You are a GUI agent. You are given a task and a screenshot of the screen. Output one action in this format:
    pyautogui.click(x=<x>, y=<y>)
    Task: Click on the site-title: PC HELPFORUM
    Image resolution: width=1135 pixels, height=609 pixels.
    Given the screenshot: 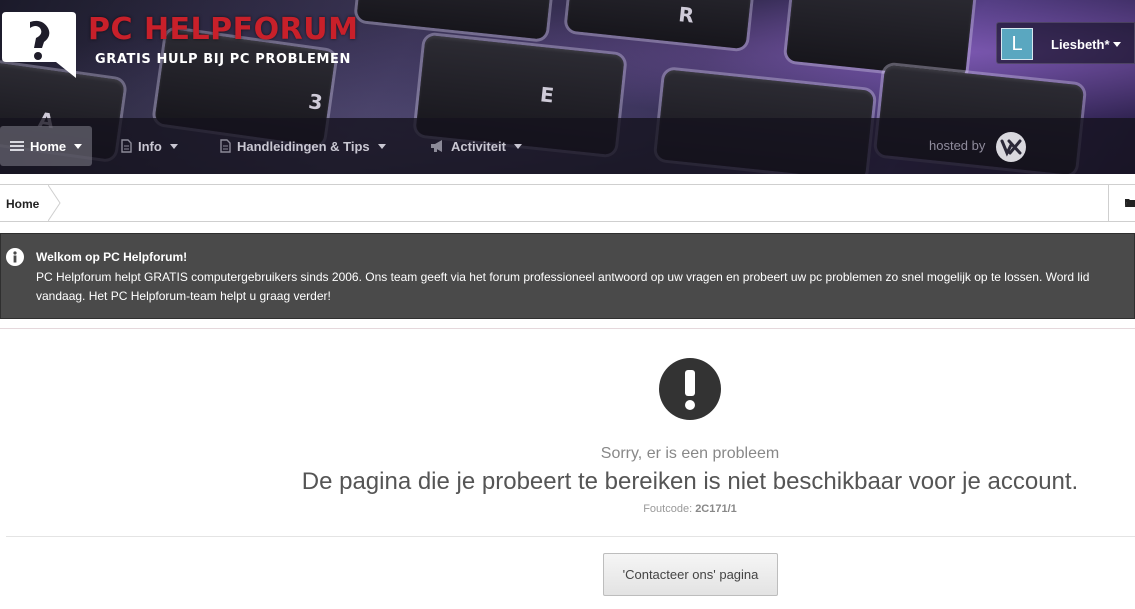 What is the action you would take?
    pyautogui.click(x=223, y=30)
    